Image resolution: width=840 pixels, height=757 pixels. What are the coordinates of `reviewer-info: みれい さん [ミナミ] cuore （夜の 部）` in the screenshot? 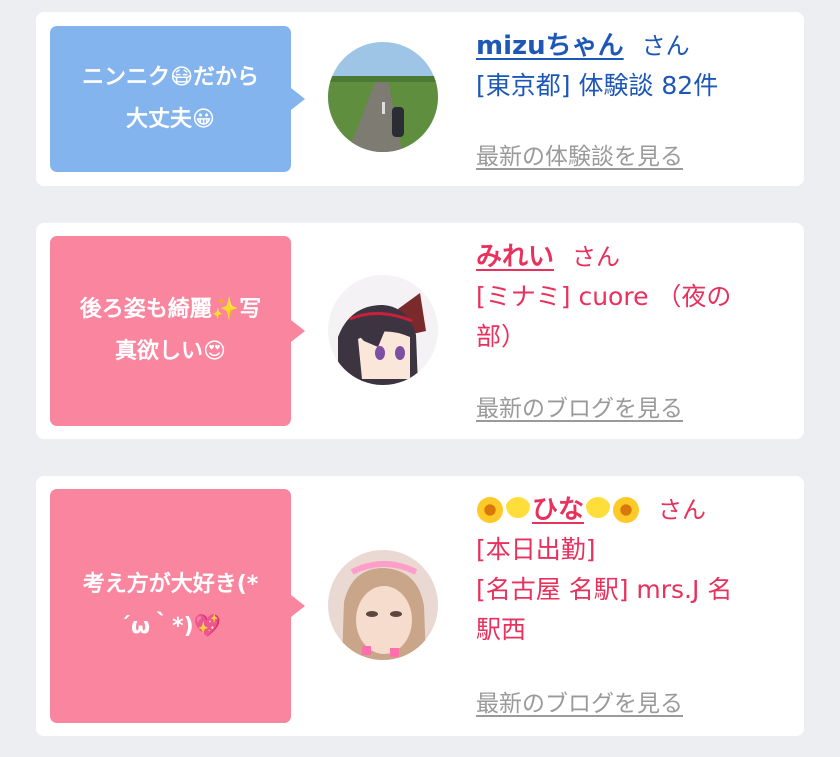 It's located at (636, 298).